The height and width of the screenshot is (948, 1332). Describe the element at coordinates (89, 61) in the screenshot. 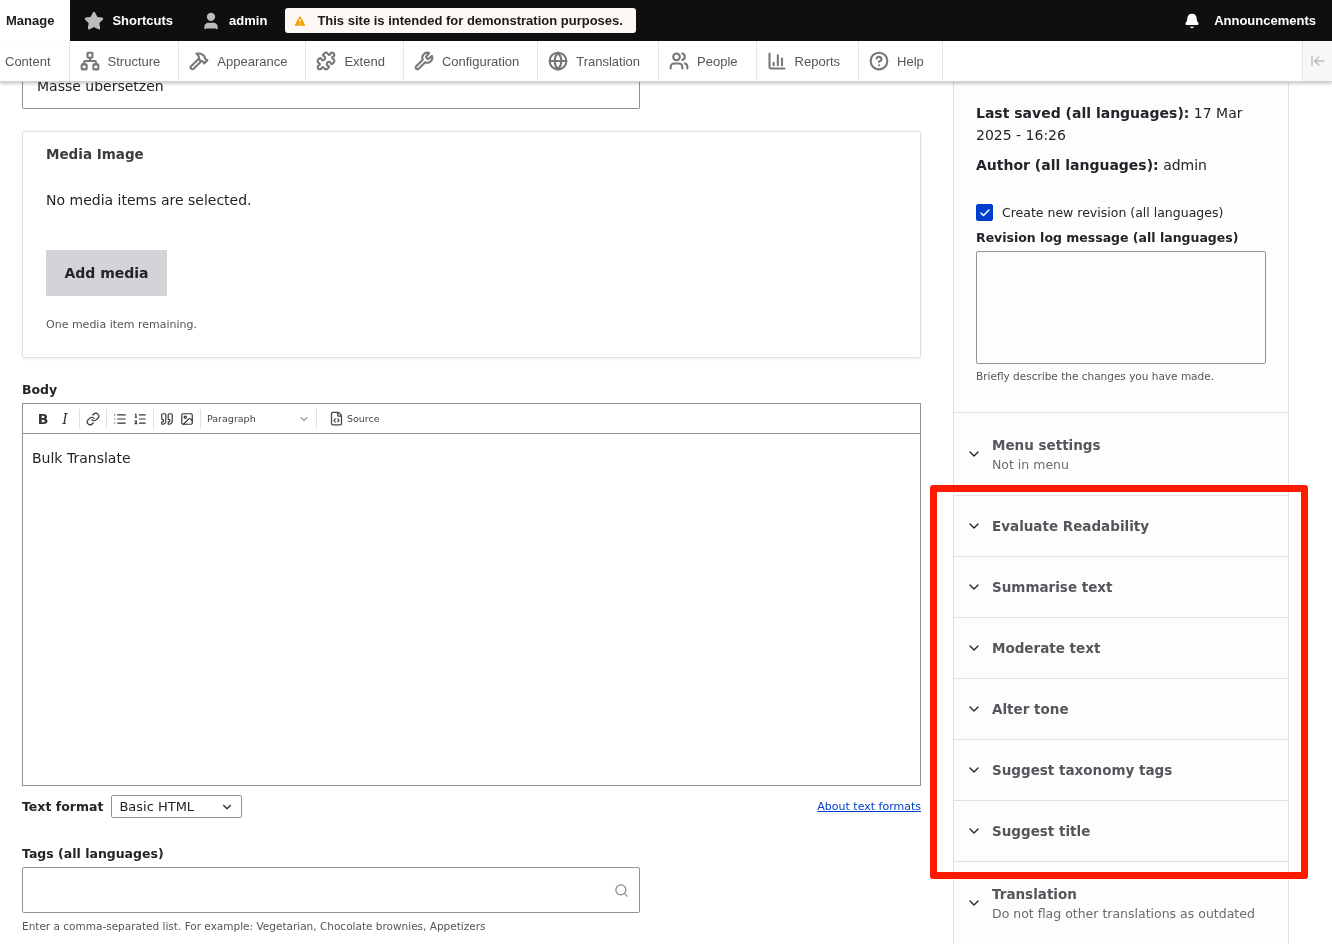

I see `hierarchy-icon` at that location.